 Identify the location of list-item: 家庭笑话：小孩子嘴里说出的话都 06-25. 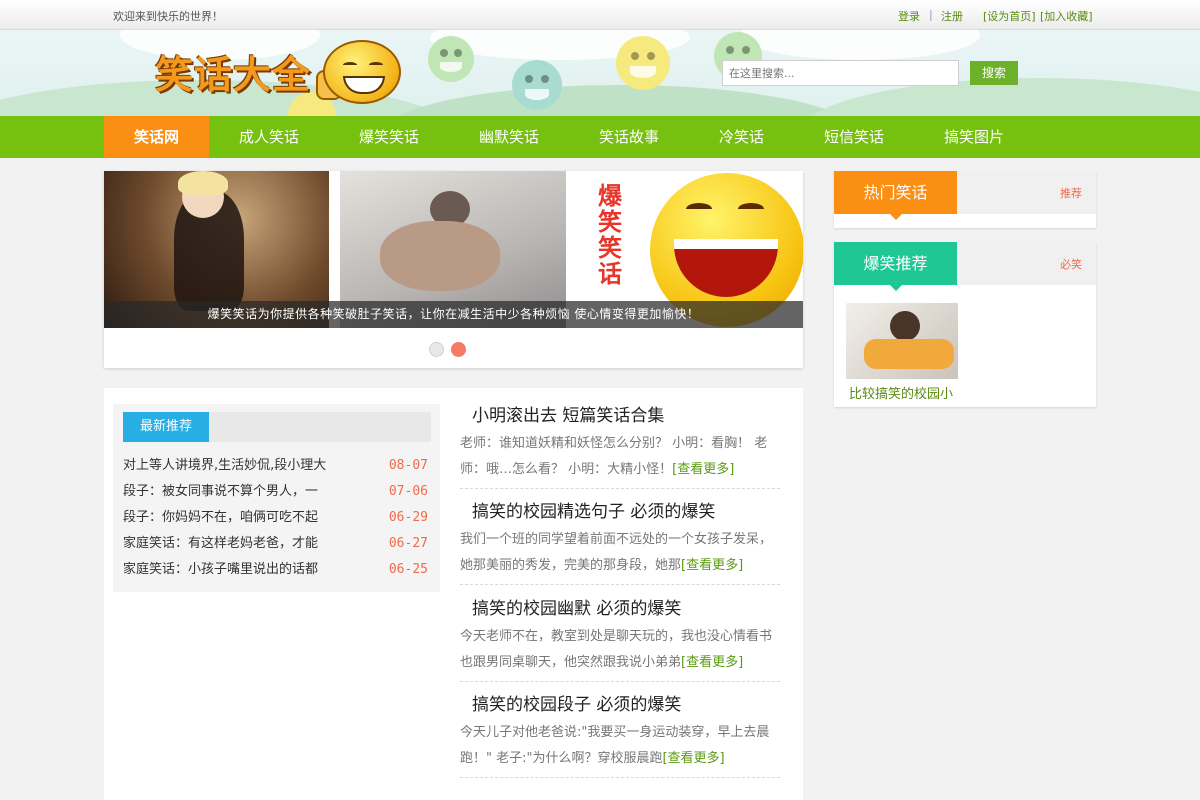
(277, 570).